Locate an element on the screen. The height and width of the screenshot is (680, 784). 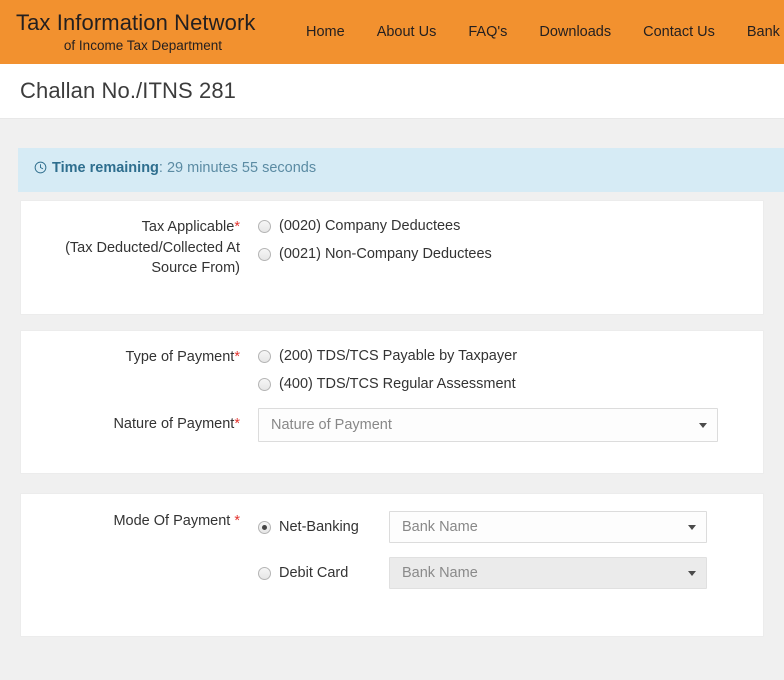
clock-icon is located at coordinates (40, 170).